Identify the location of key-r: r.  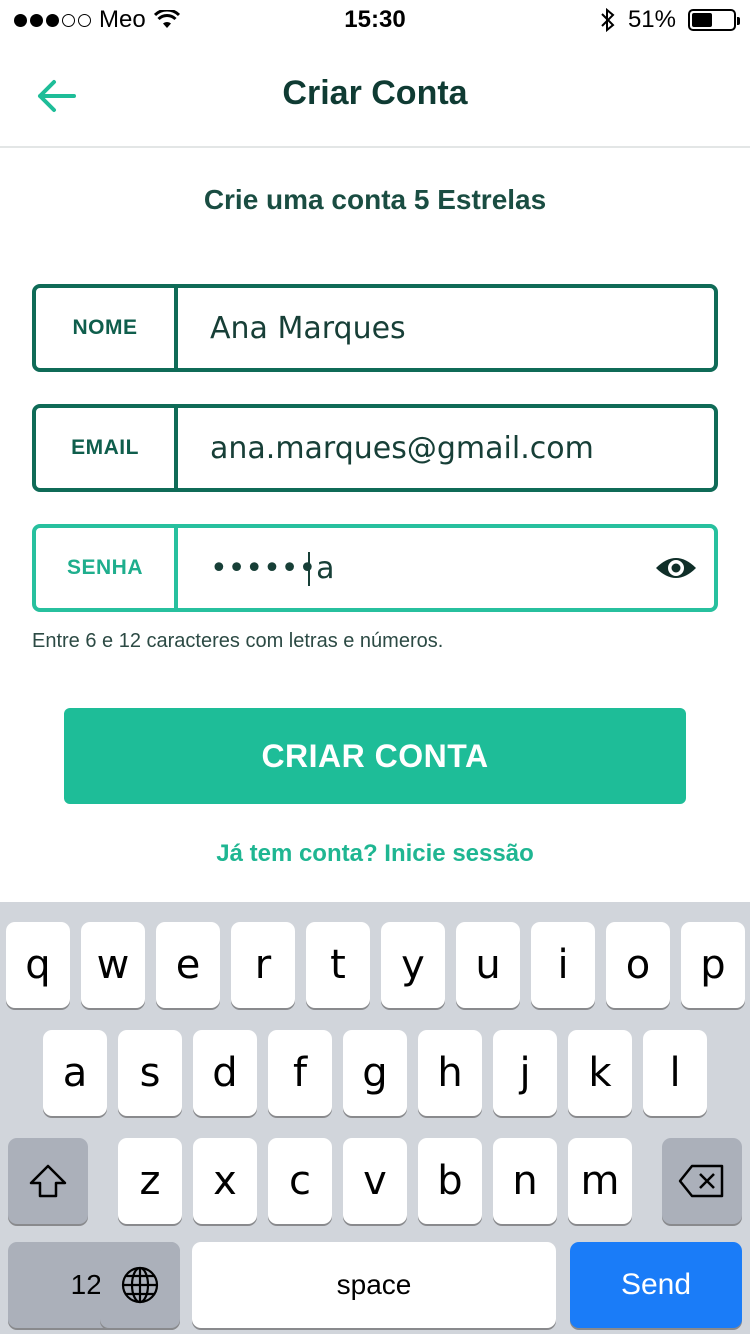
(263, 965).